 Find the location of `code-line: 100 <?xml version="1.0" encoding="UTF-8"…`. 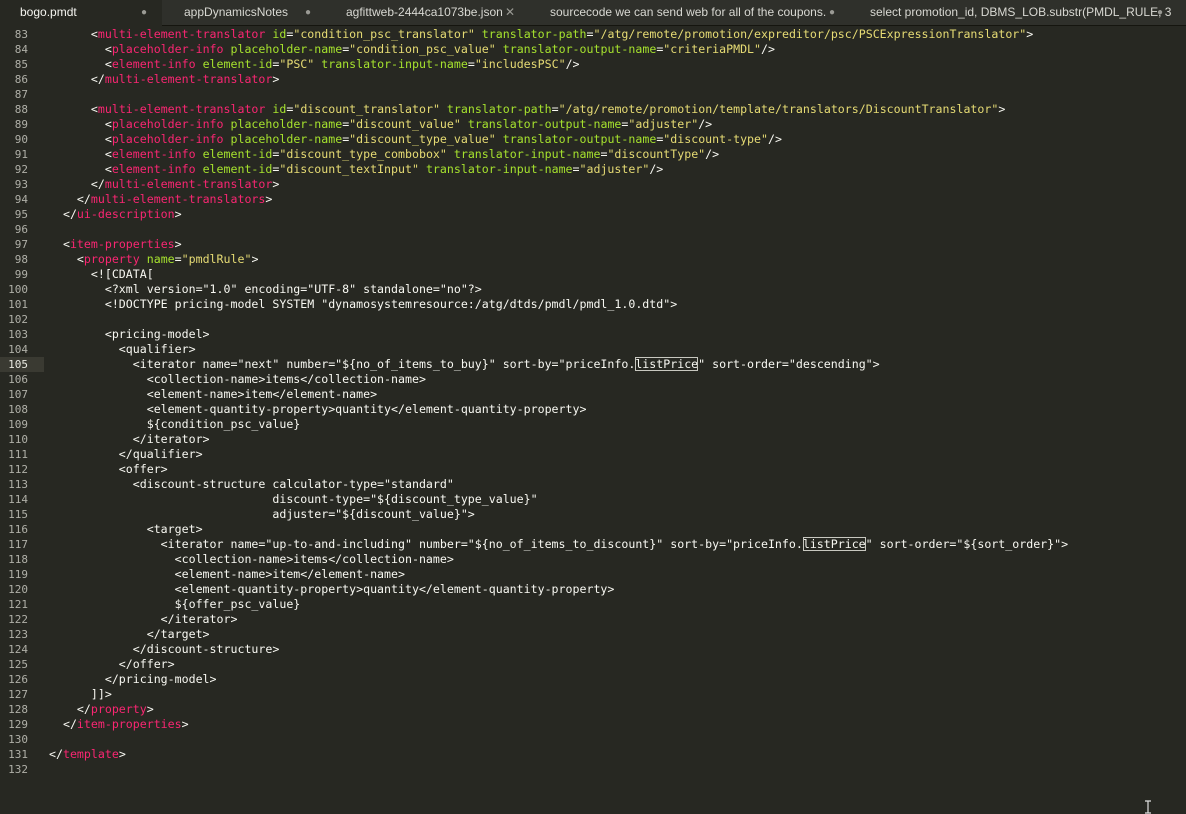

code-line: 100 <?xml version="1.0" encoding="UTF-8"… is located at coordinates (593, 289).